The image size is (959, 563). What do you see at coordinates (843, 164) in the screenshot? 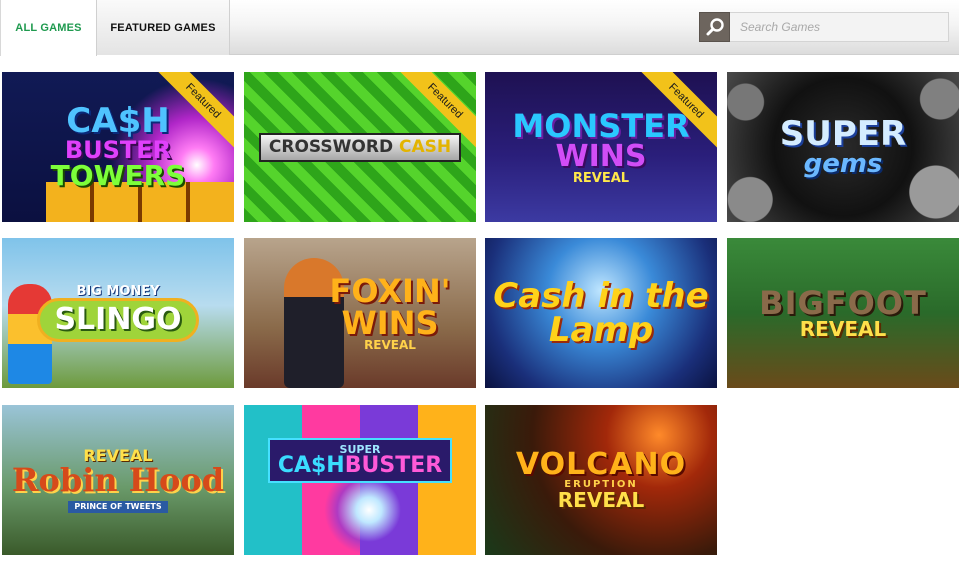
I see `game-title-line: gems` at bounding box center [843, 164].